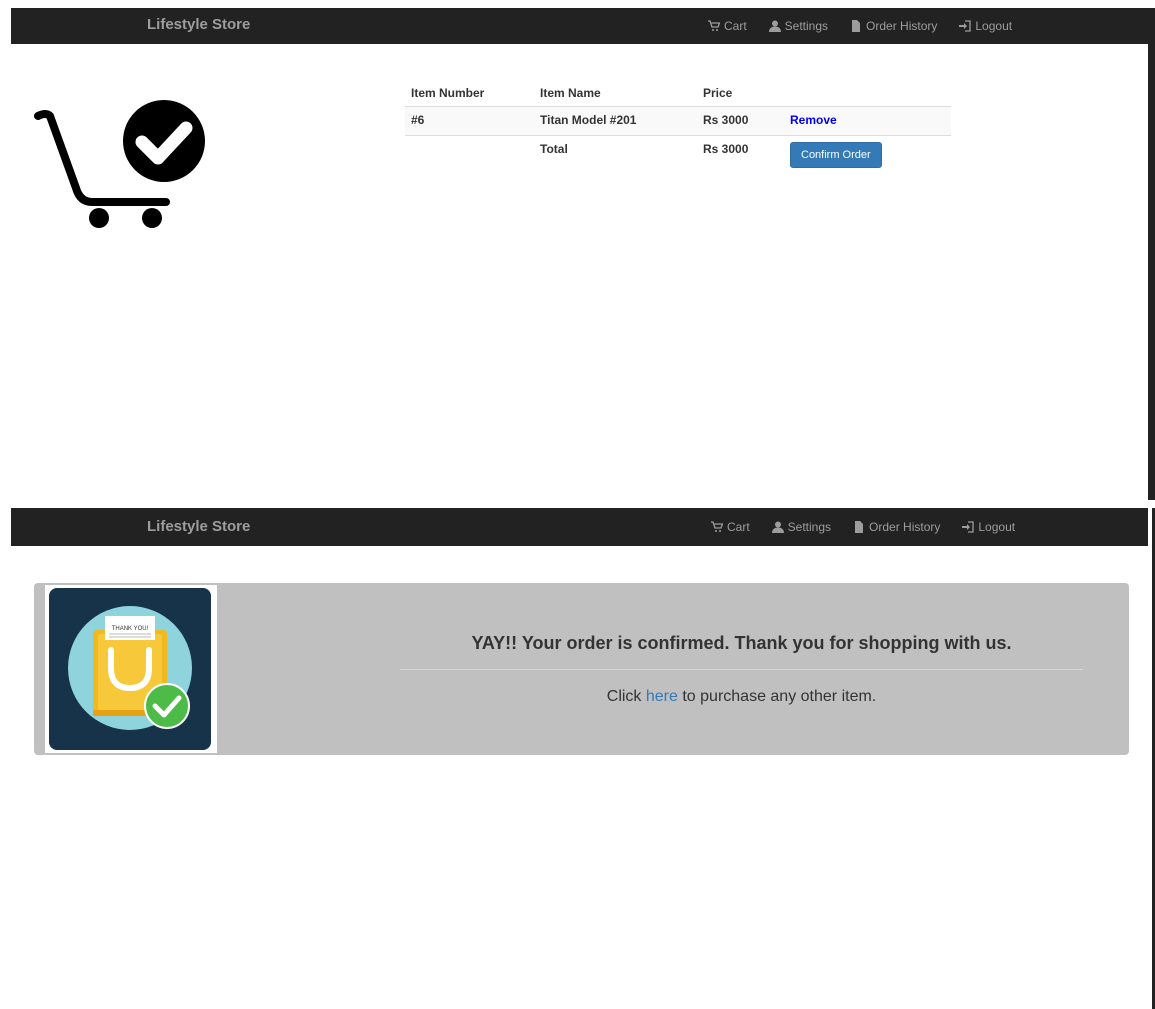 This screenshot has height=1009, width=1155. I want to click on thank-you-image: THANK YOU!, so click(131, 669).